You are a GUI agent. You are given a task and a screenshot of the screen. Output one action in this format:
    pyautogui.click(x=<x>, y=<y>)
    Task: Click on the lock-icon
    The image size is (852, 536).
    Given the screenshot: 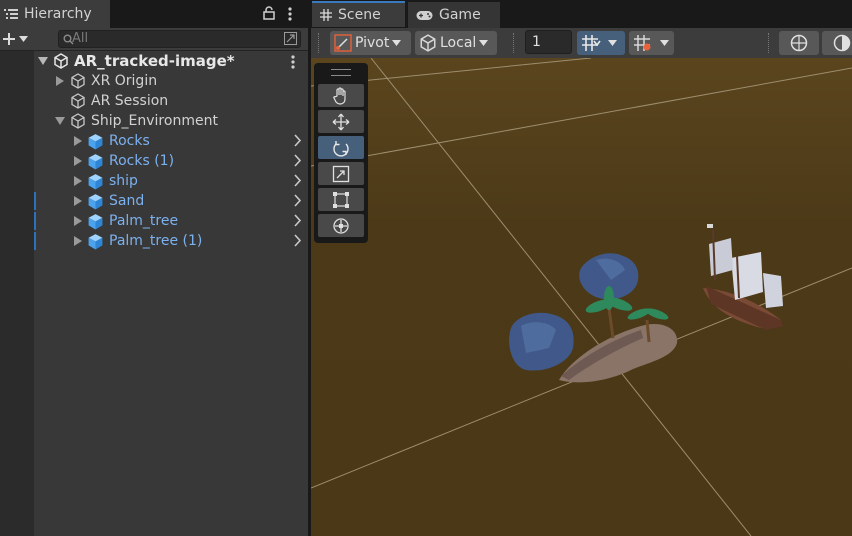 What is the action you would take?
    pyautogui.click(x=269, y=13)
    